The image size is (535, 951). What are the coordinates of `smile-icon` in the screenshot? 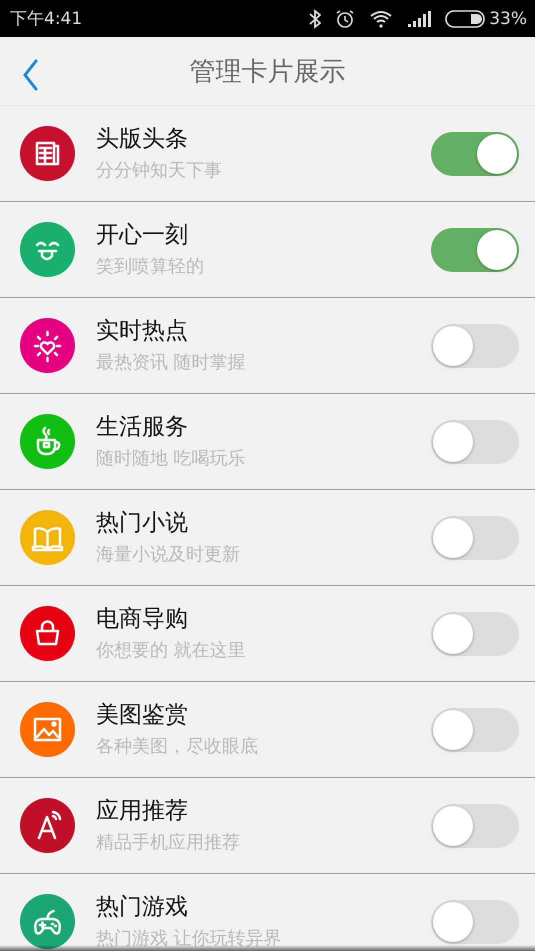 It's located at (47, 249).